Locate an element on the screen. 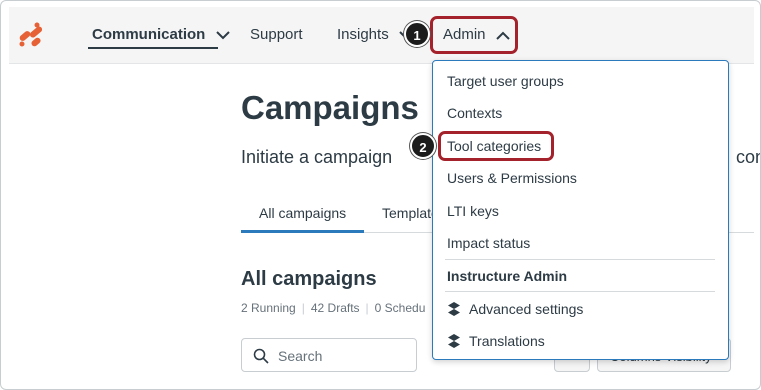  campaign-stats: 2 Running | 42 Drafts | 0 Schedu is located at coordinates (333, 308).